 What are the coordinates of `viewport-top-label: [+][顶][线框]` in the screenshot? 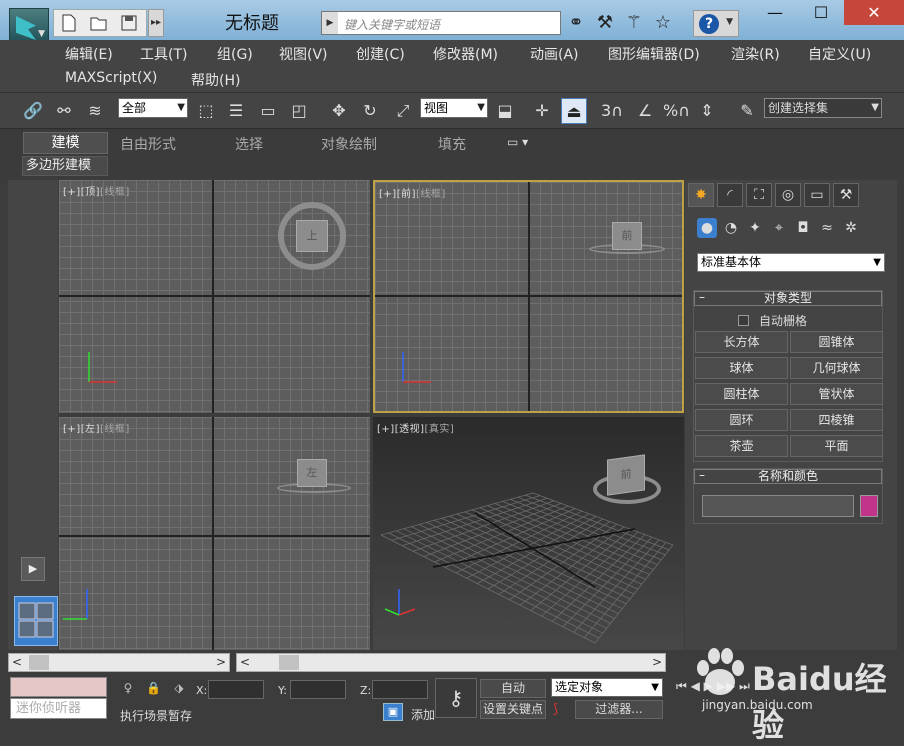 It's located at (96, 190).